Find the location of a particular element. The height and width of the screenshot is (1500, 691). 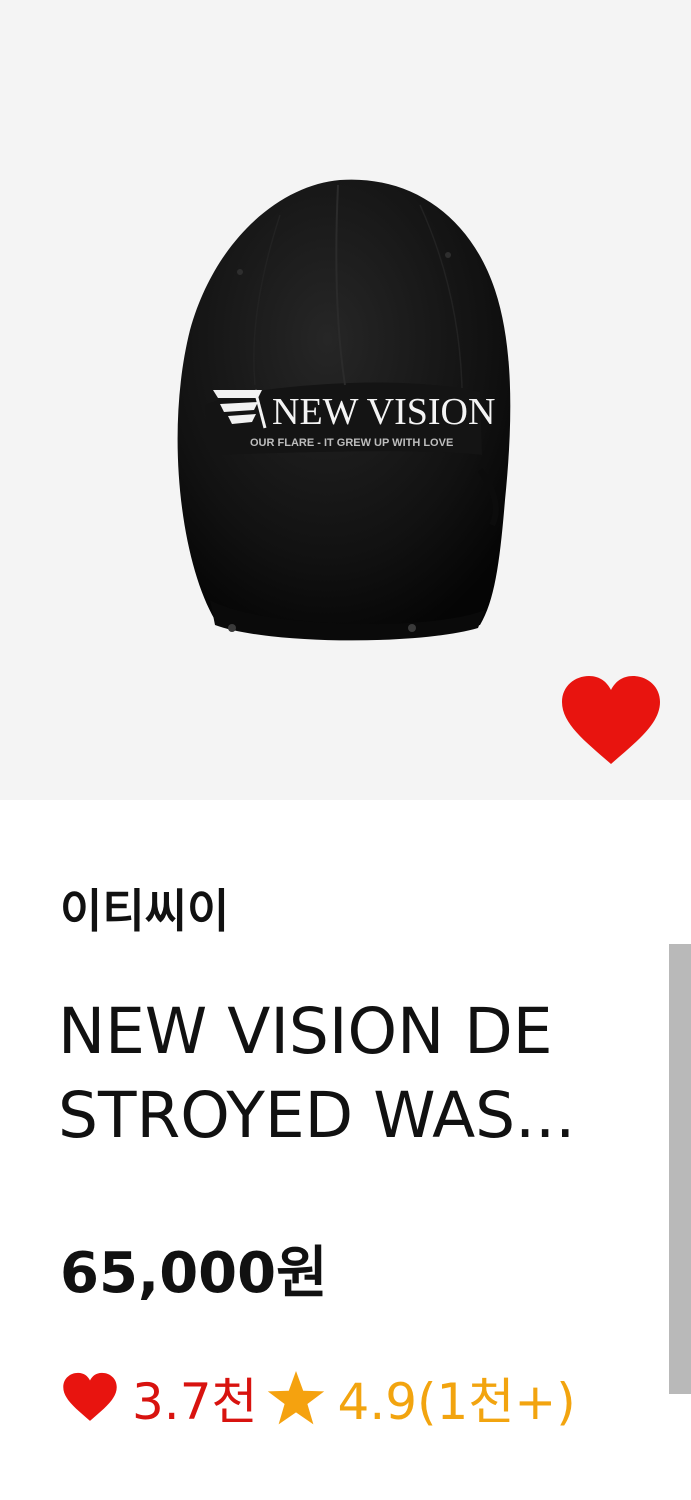

favorite-button is located at coordinates (611, 722).